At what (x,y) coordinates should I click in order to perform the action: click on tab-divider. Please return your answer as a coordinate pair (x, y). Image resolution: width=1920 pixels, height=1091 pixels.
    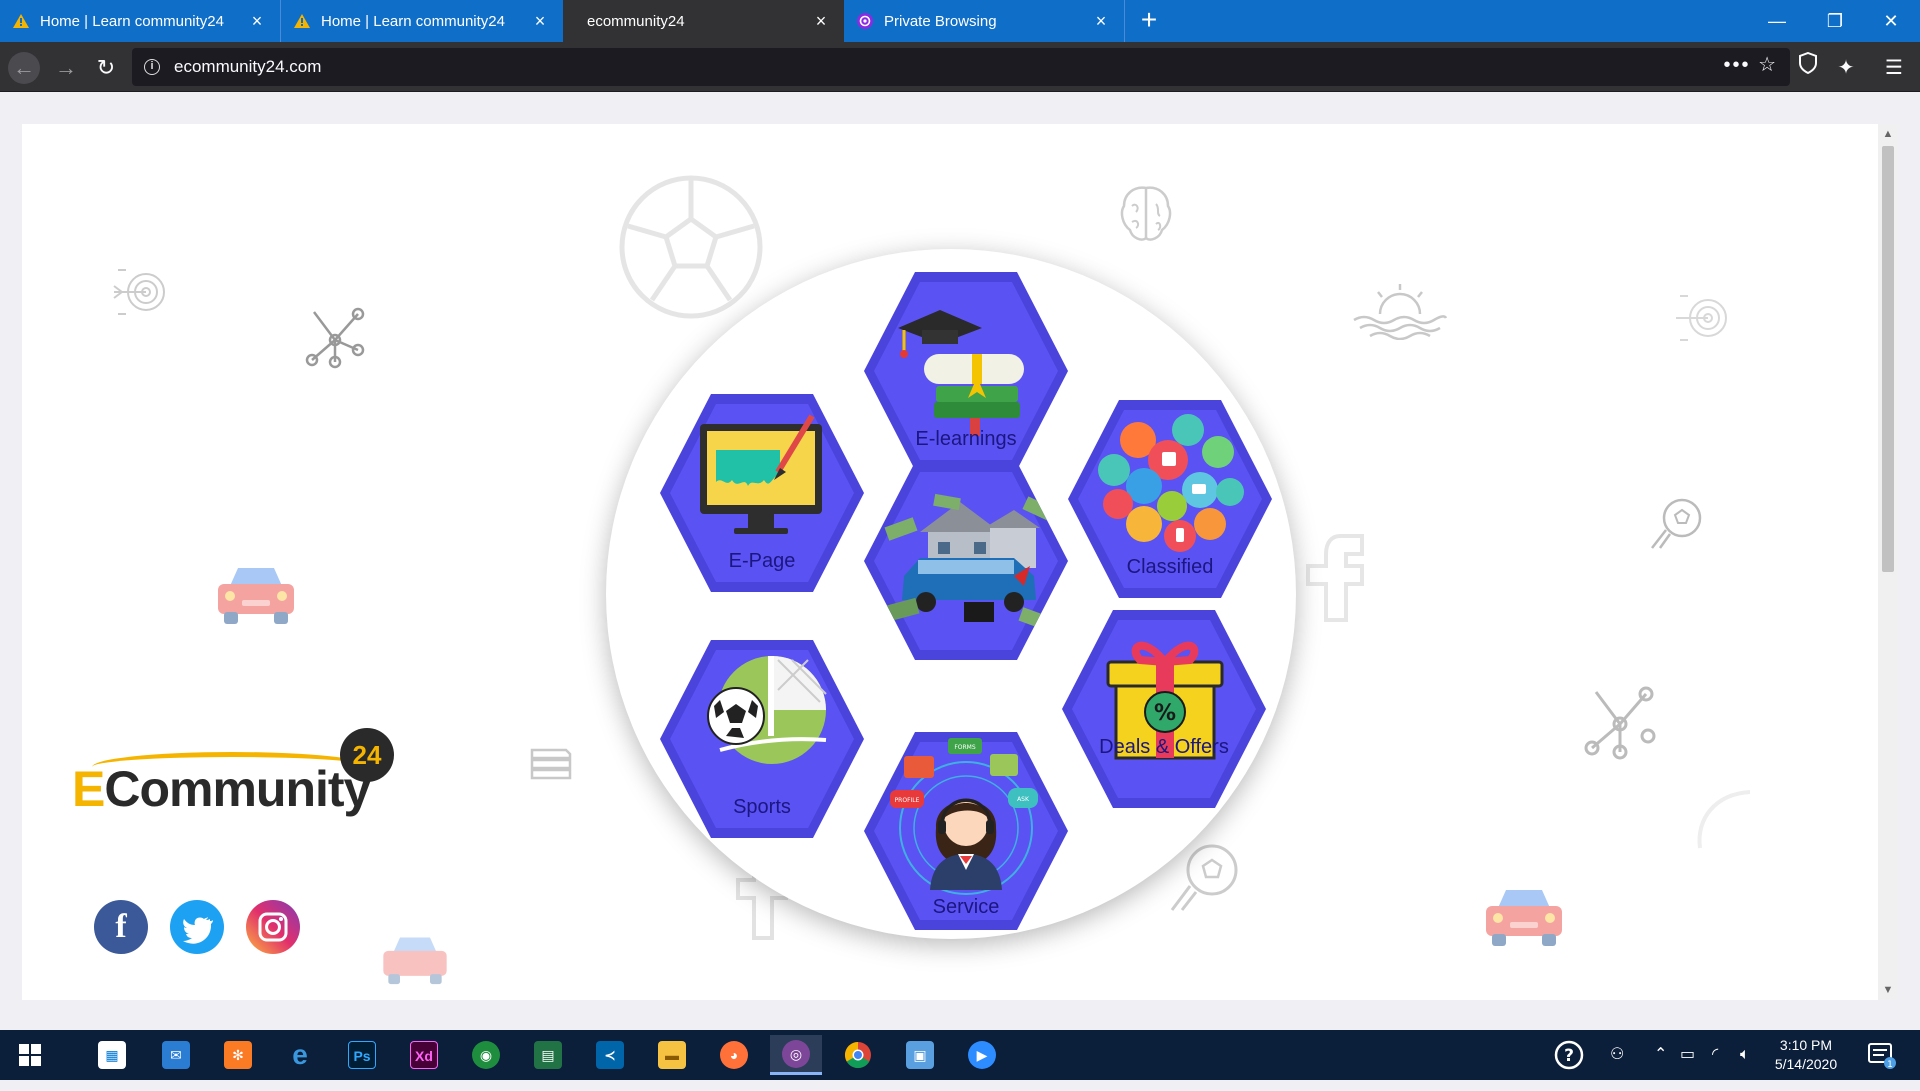
    Looking at the image, I should click on (1124, 21).